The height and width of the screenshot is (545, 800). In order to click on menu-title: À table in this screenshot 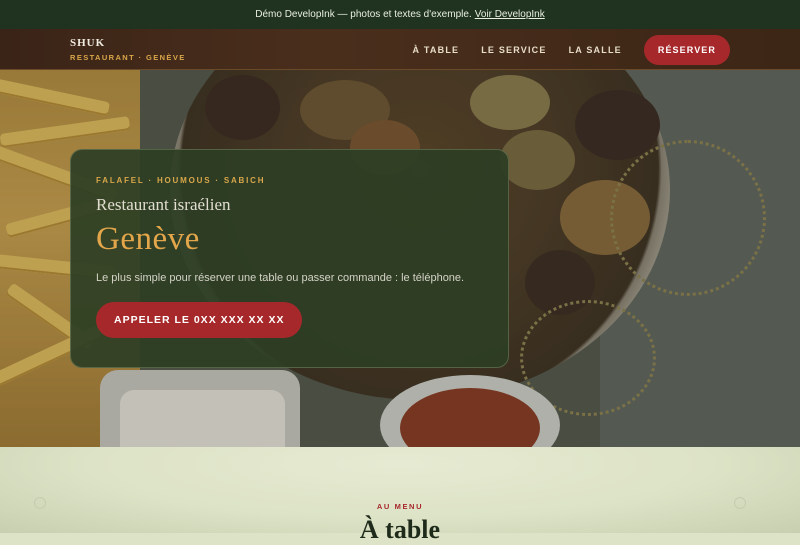, I will do `click(400, 529)`.